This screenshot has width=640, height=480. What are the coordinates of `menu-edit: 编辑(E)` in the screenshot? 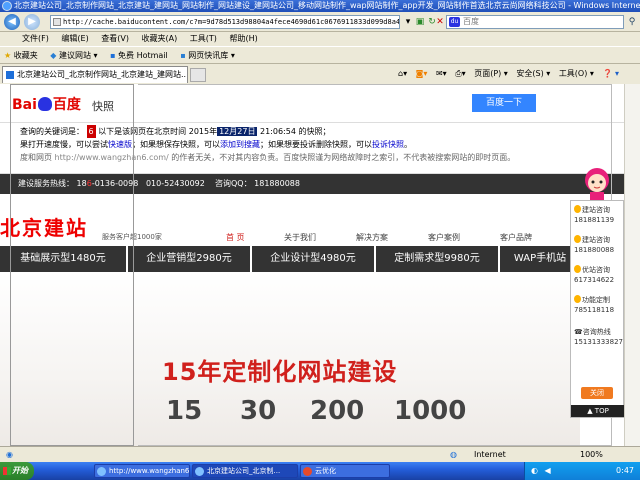 It's located at (74, 38).